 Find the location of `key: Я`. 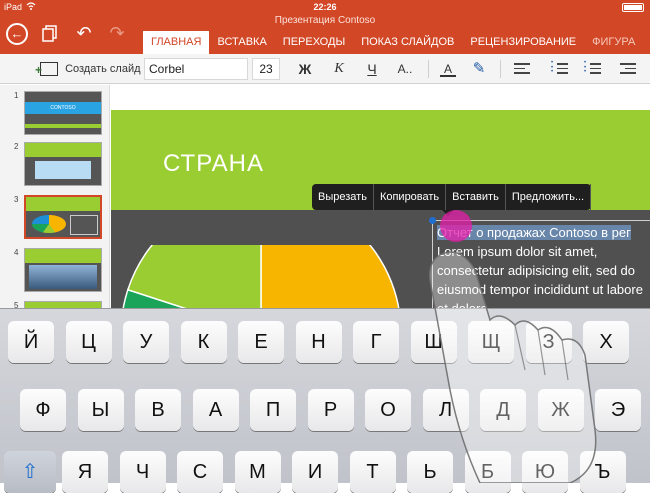

key: Я is located at coordinates (85, 472).